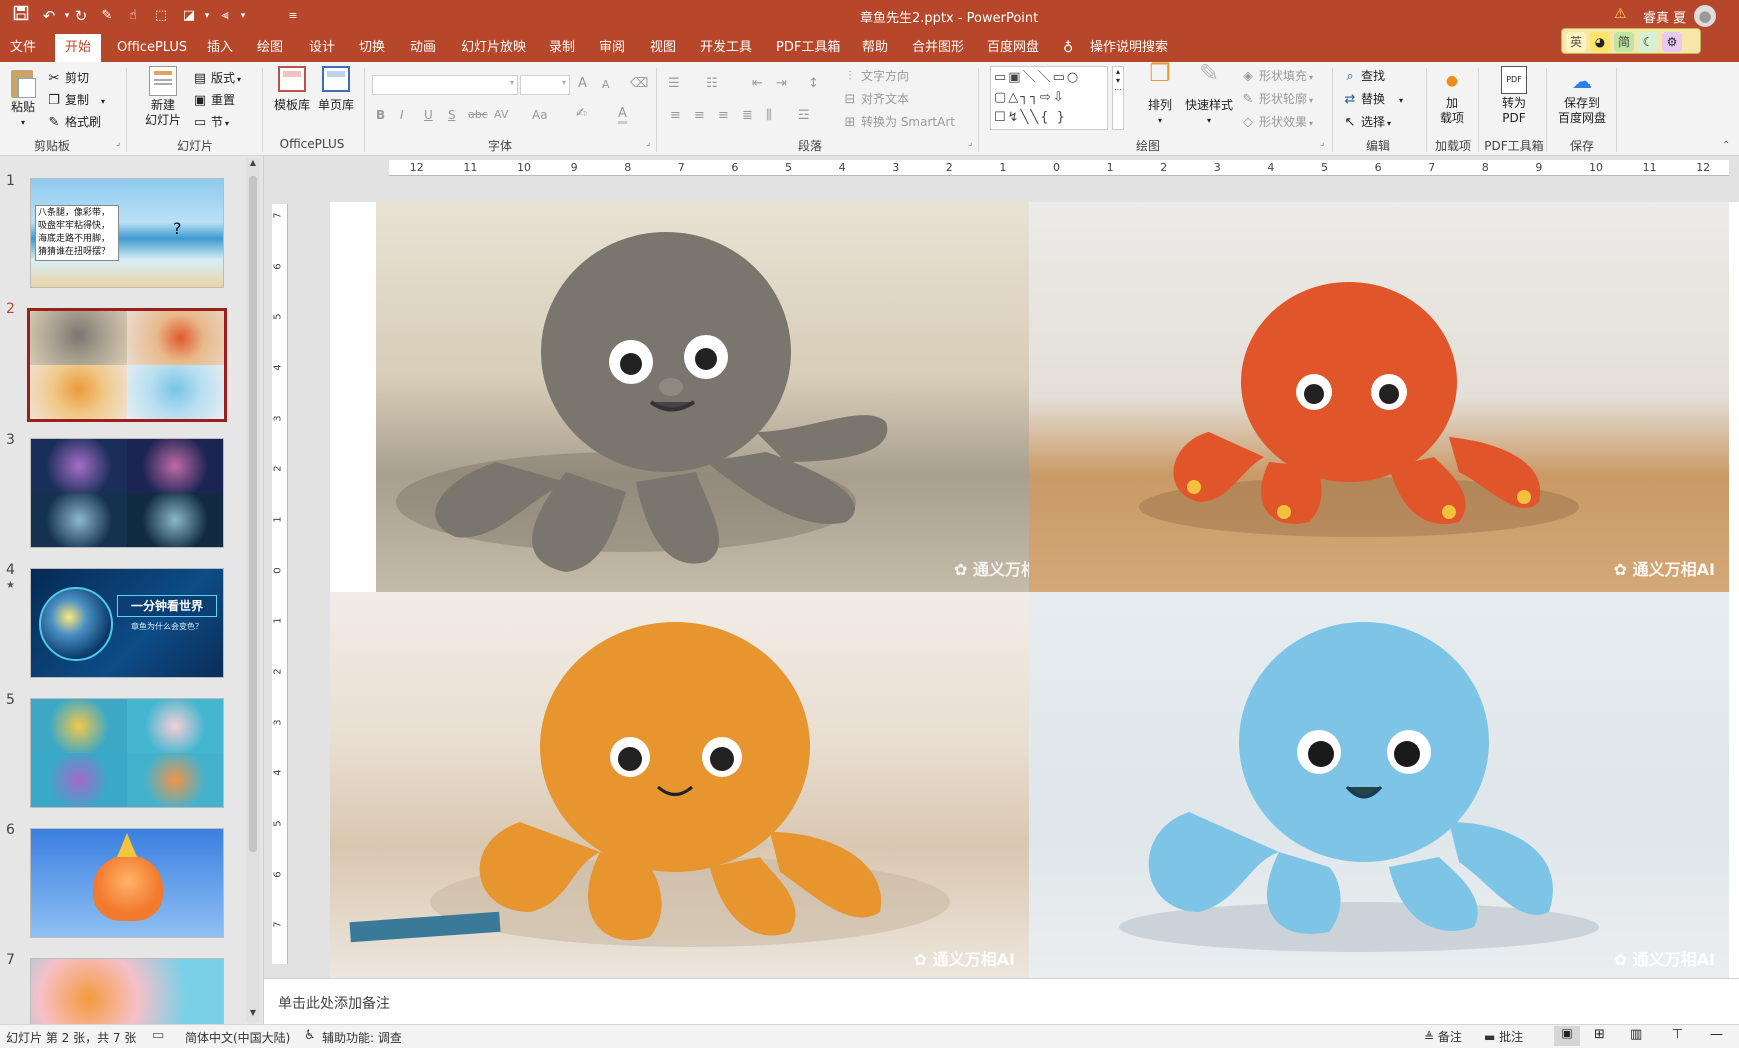 The width and height of the screenshot is (1739, 1048). I want to click on char-spacing-button: AV, so click(501, 114).